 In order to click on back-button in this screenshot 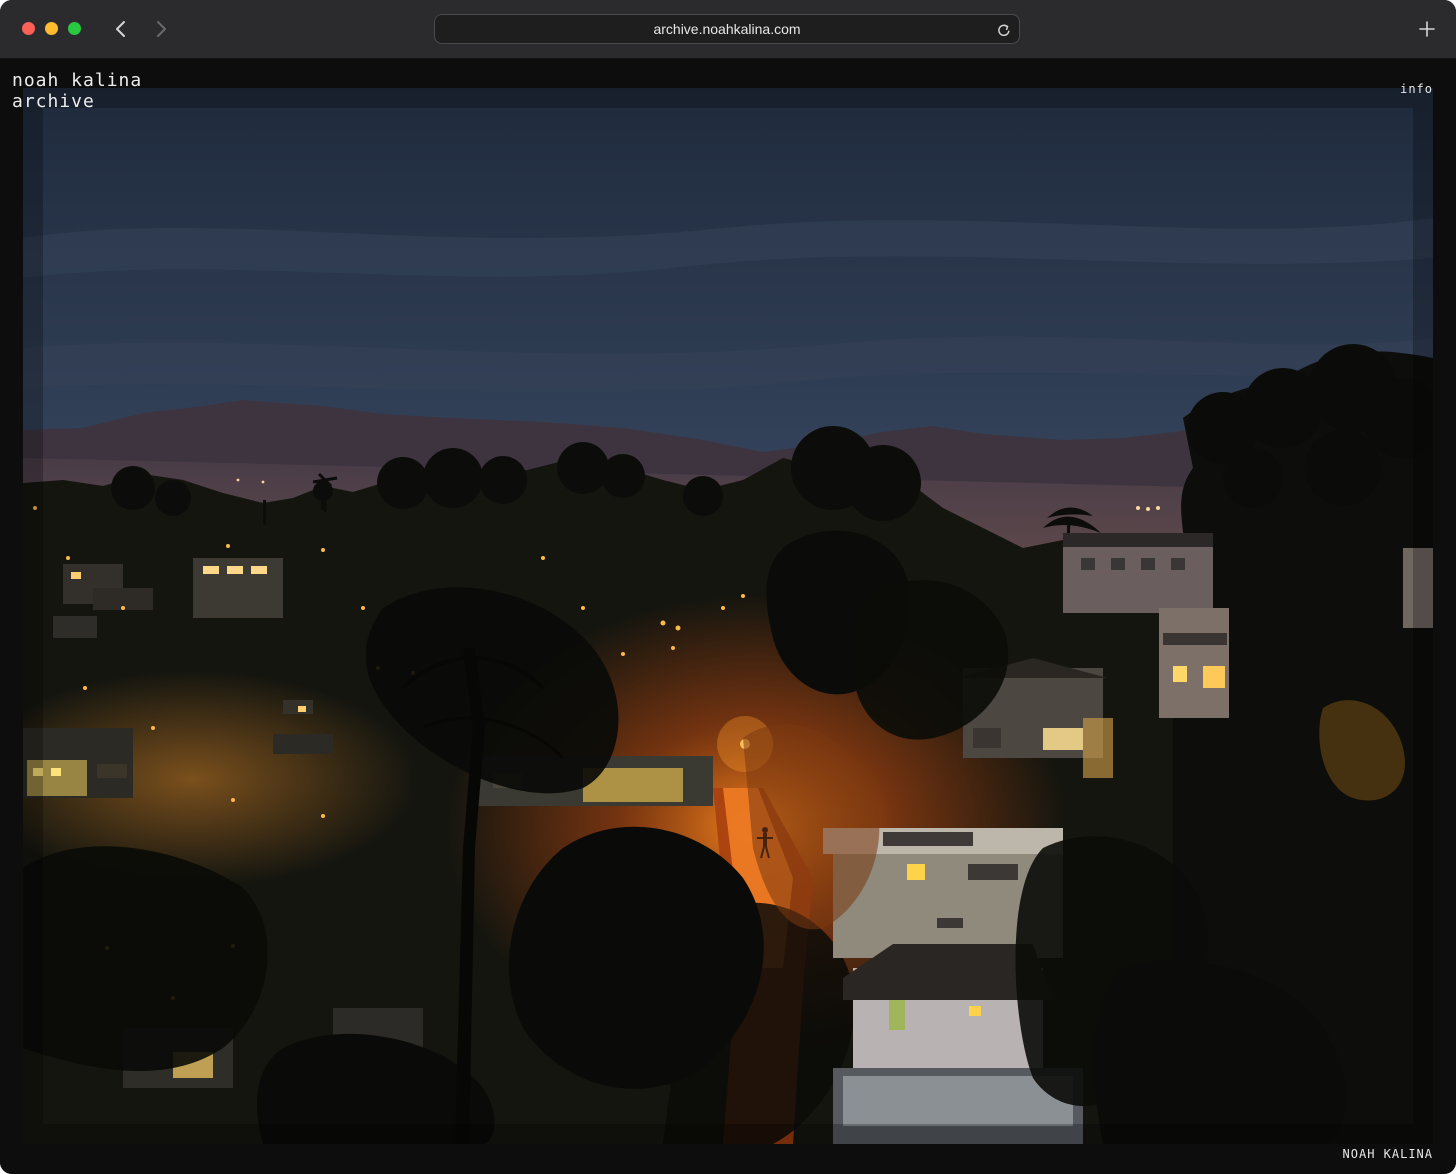, I will do `click(121, 29)`.